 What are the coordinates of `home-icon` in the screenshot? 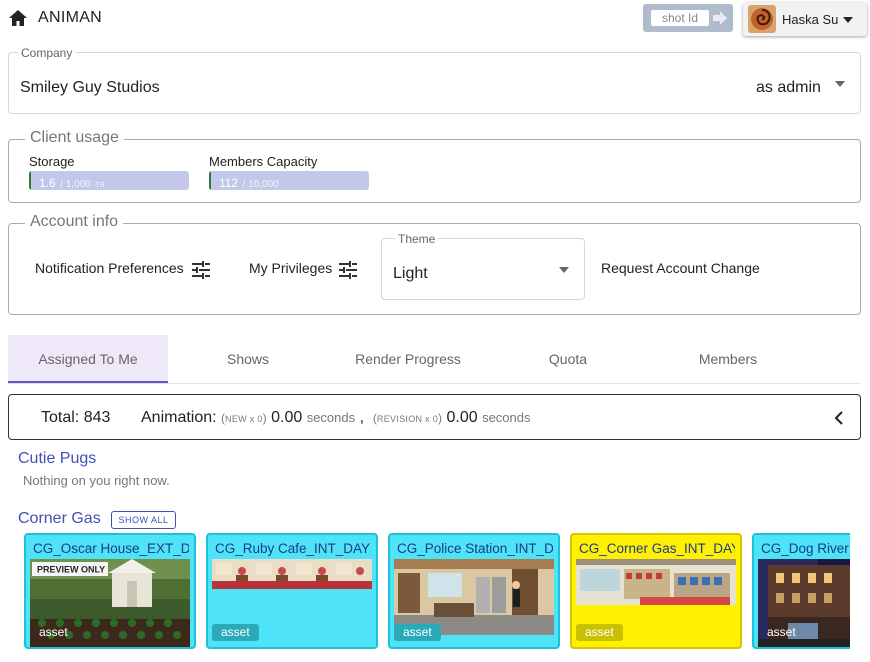 It's located at (18, 18).